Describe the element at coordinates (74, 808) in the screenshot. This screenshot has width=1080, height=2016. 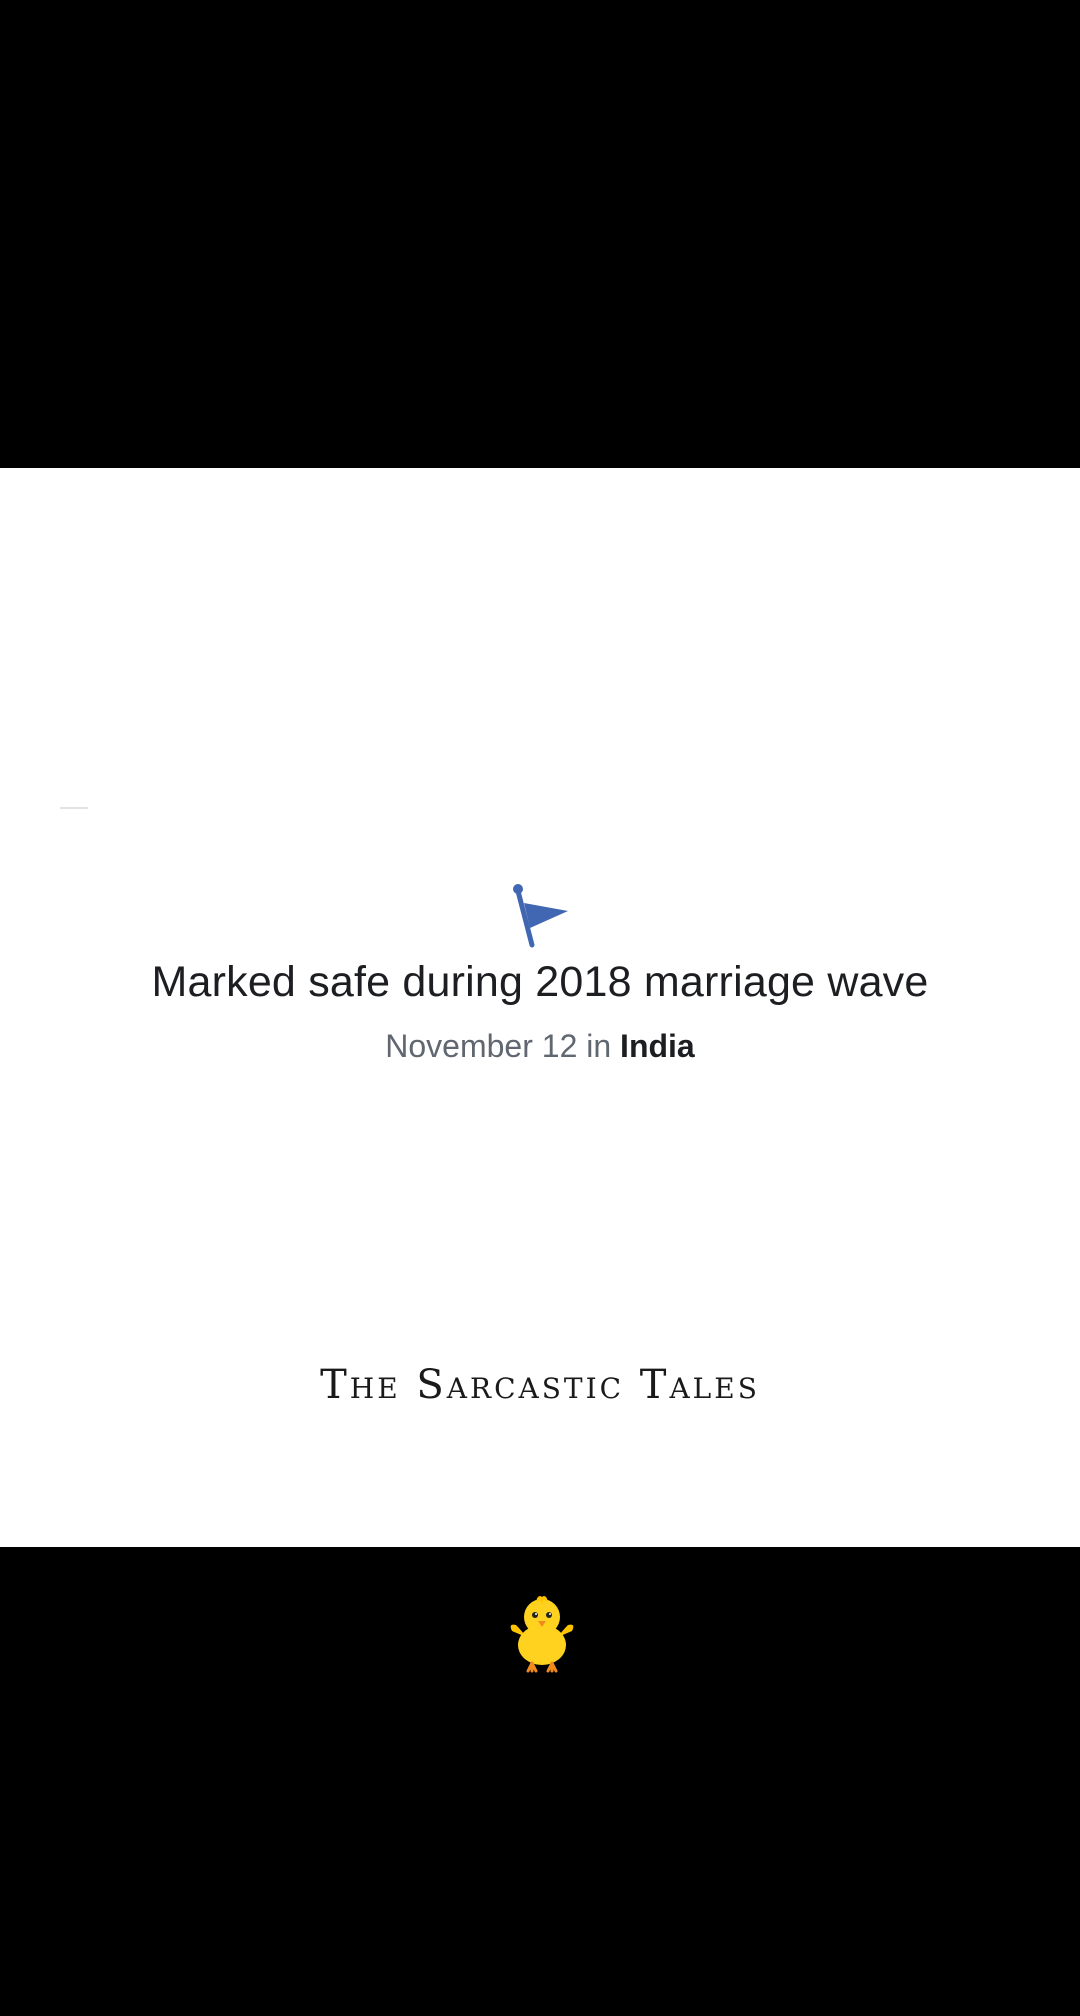
I see `divider` at that location.